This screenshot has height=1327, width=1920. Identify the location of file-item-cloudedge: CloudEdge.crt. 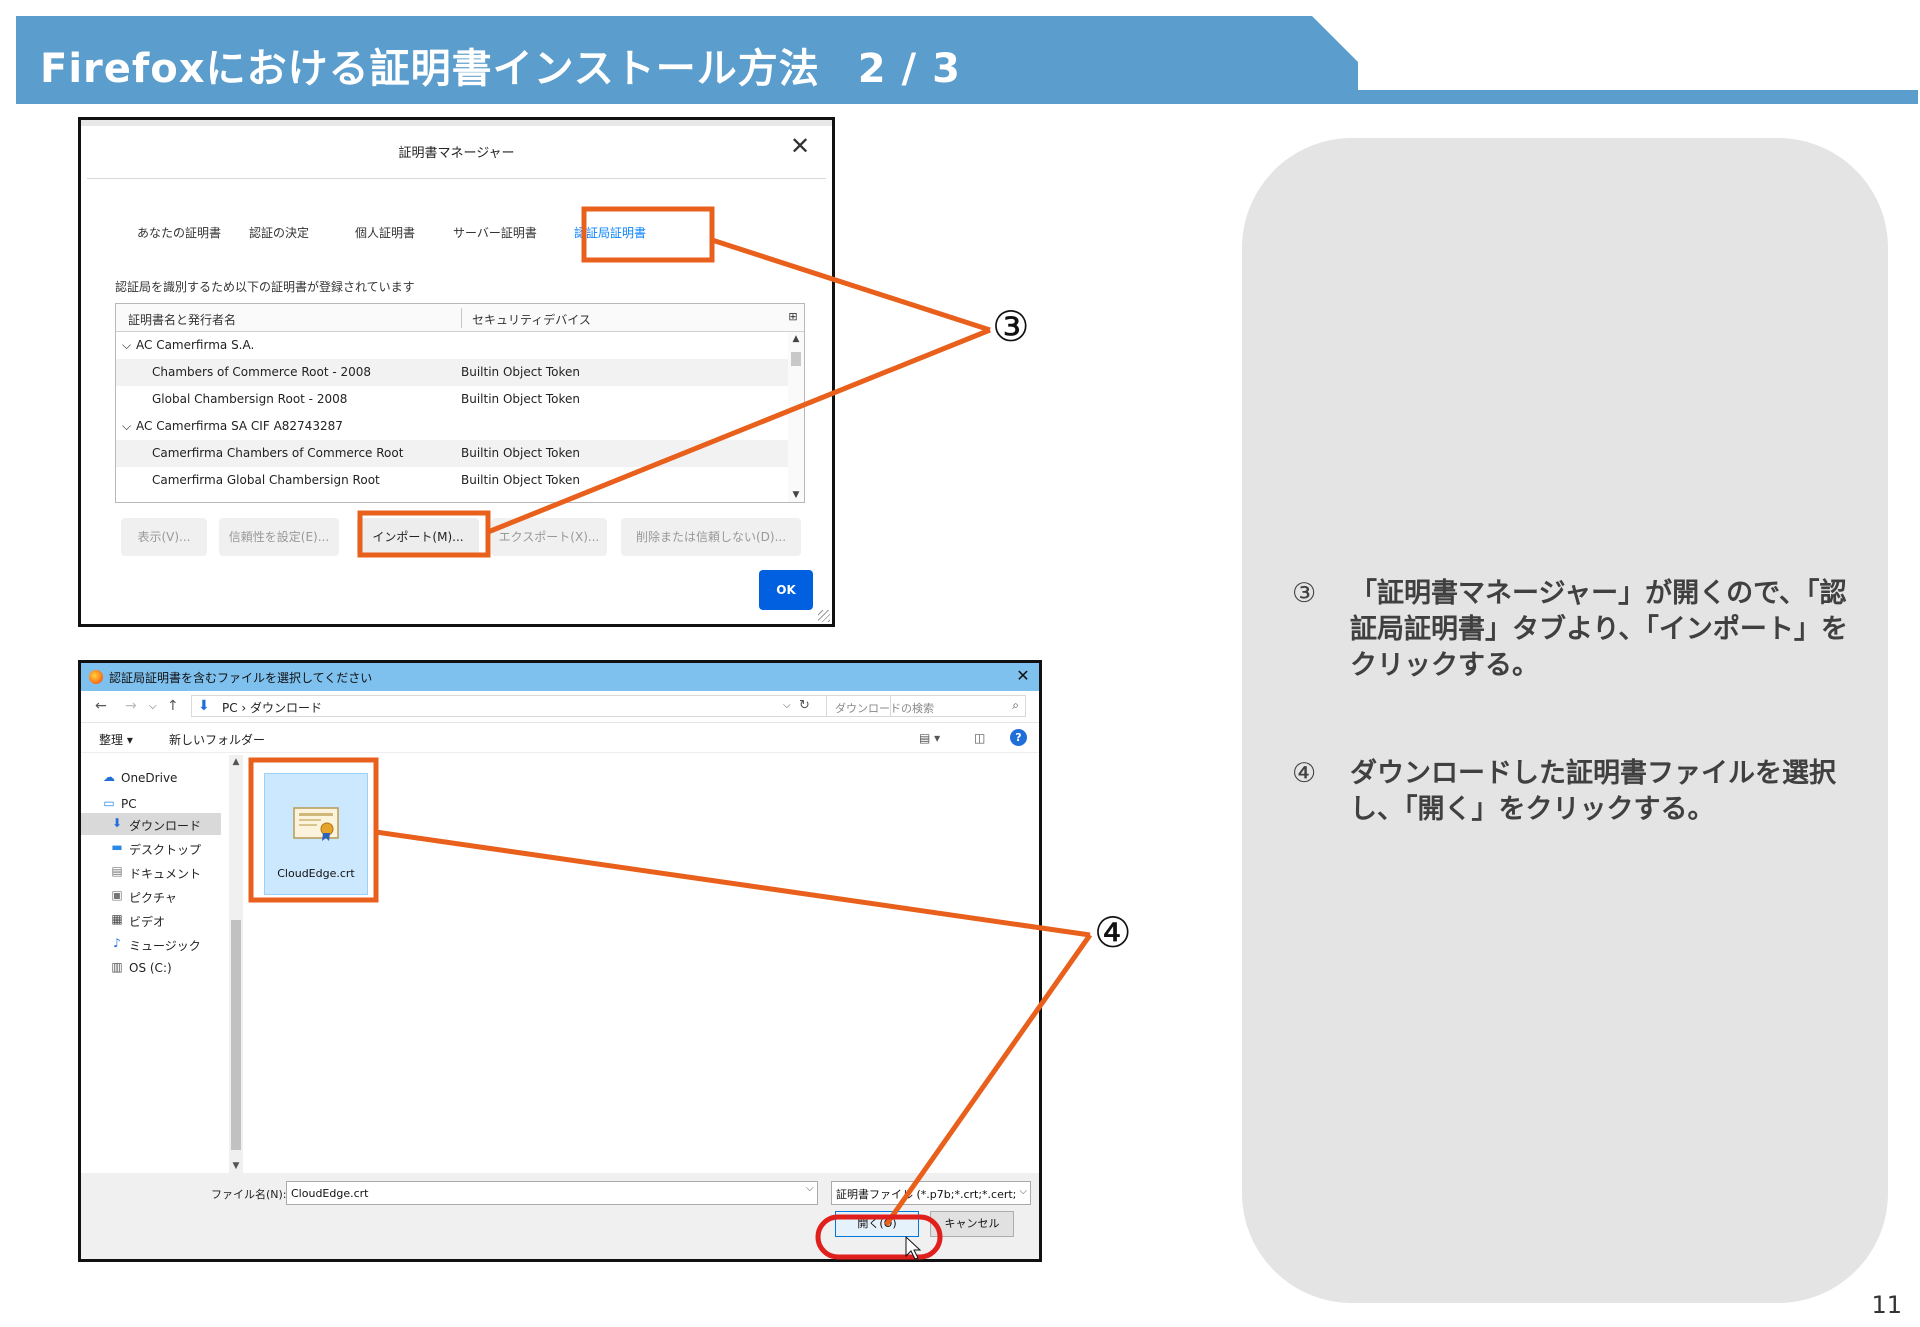
(316, 834).